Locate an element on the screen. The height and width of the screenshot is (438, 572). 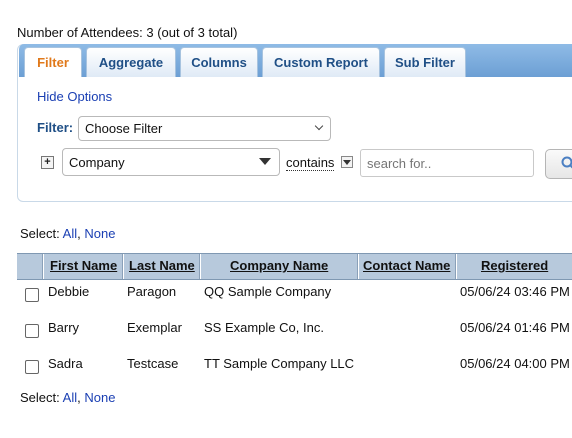
select-links-bottom: Select: All, None is located at coordinates (67, 397).